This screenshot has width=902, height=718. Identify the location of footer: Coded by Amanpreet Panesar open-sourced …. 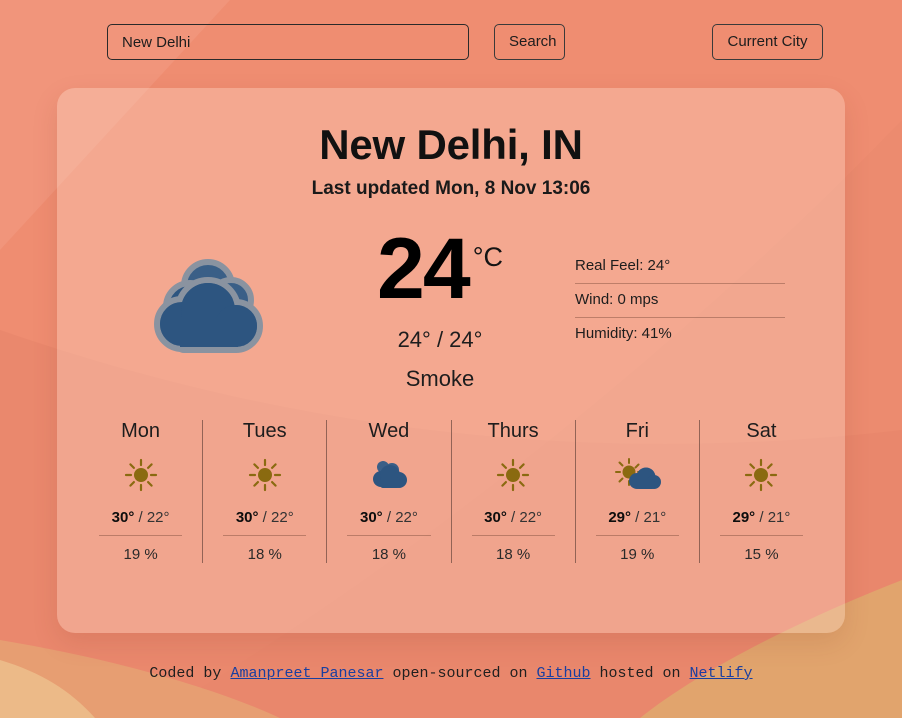
(451, 673).